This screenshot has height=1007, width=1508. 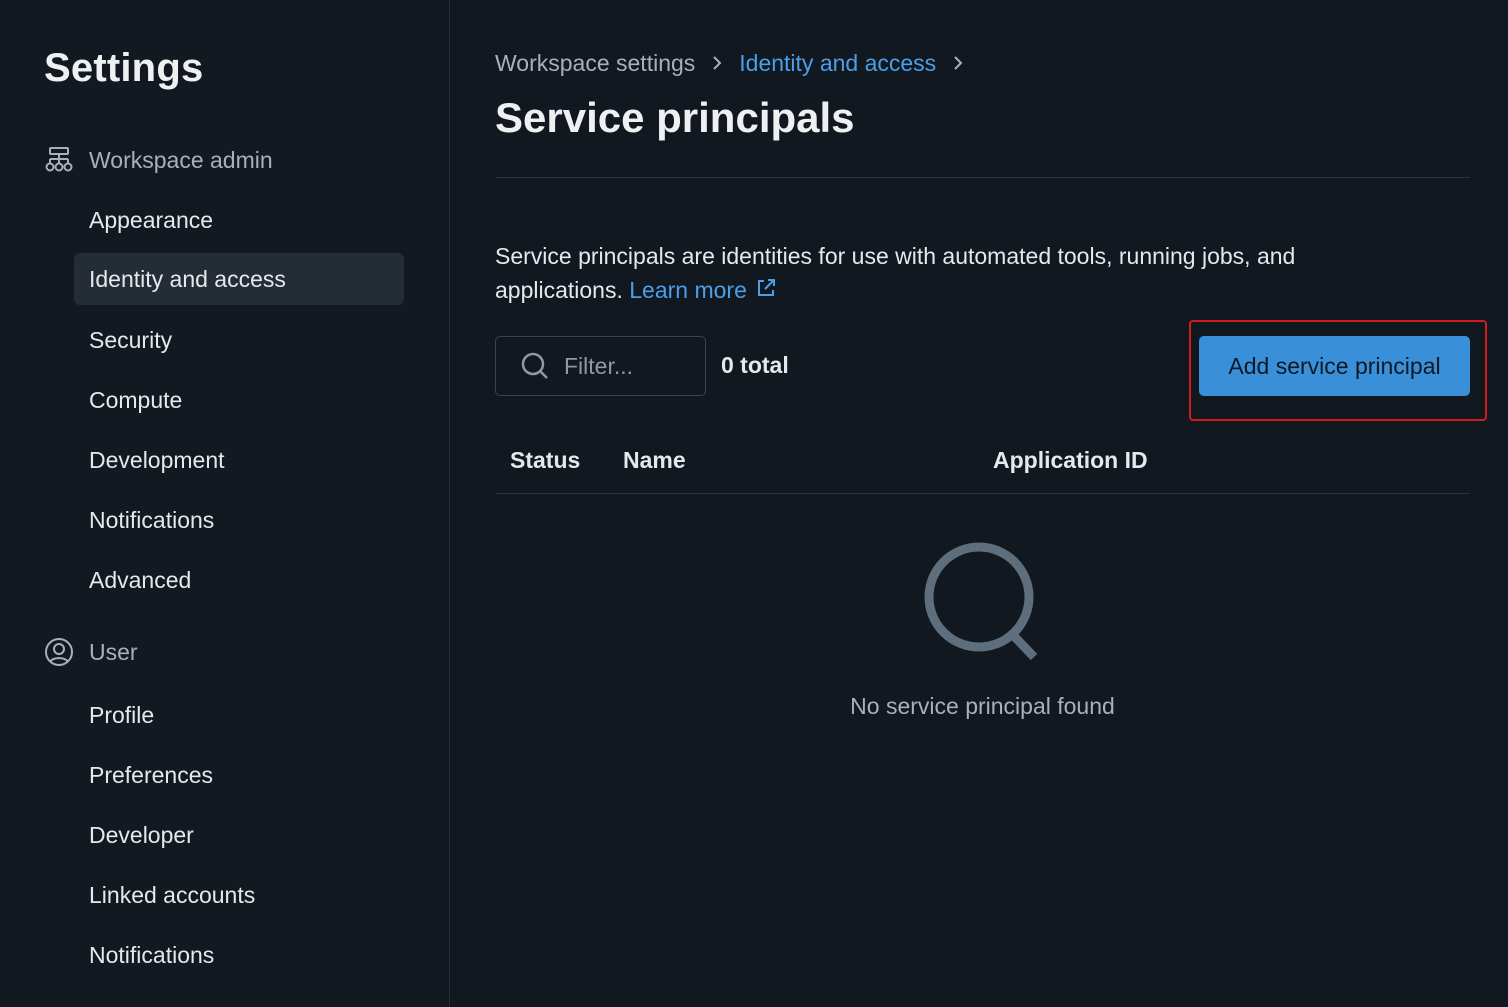 What do you see at coordinates (982, 177) in the screenshot?
I see `divider` at bounding box center [982, 177].